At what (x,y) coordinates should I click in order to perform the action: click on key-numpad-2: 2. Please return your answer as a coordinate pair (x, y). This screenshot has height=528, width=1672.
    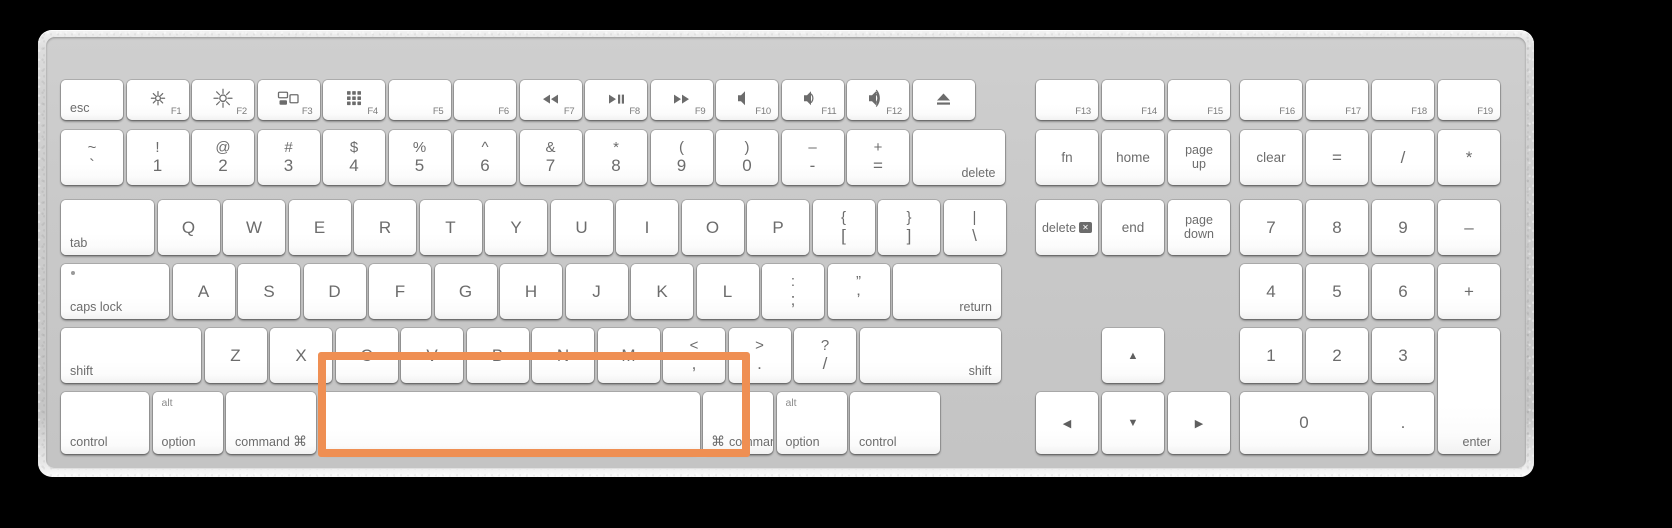
    Looking at the image, I should click on (1337, 355).